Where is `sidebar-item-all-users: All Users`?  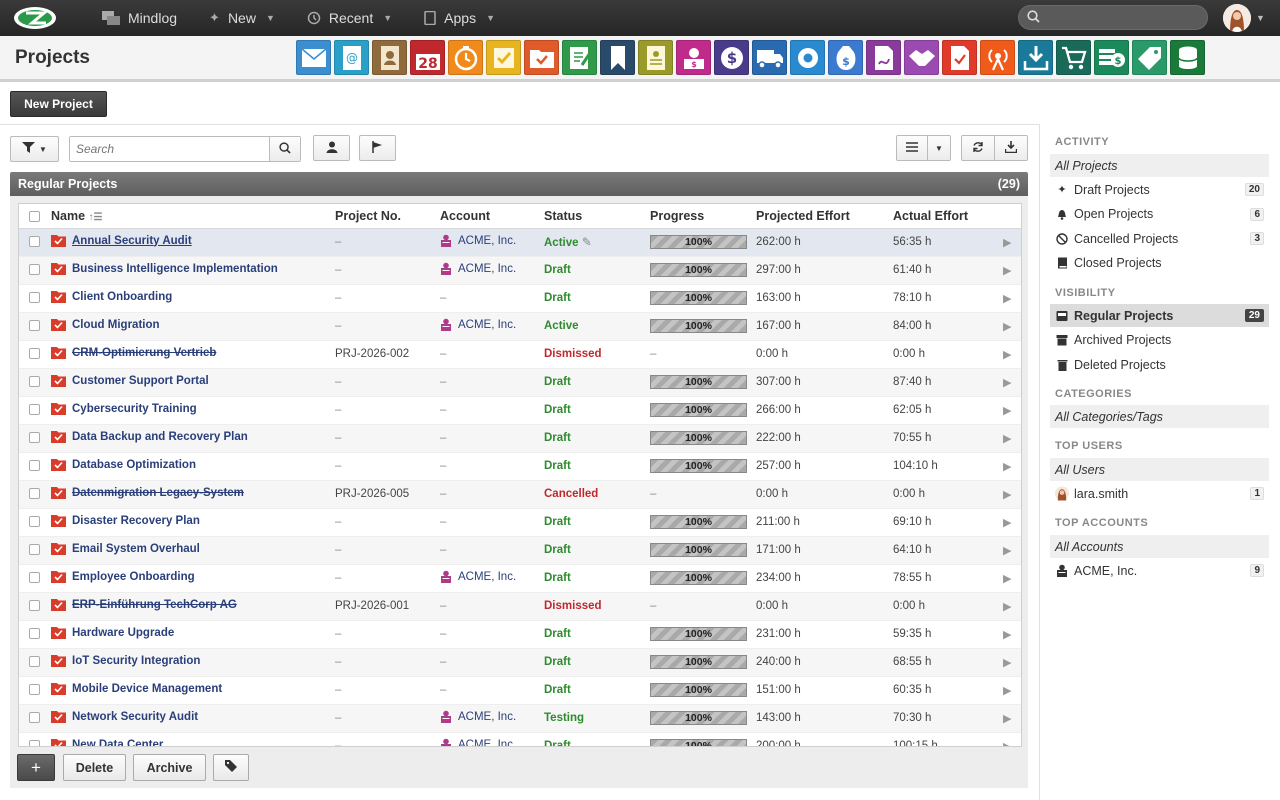 sidebar-item-all-users: All Users is located at coordinates (1159, 469).